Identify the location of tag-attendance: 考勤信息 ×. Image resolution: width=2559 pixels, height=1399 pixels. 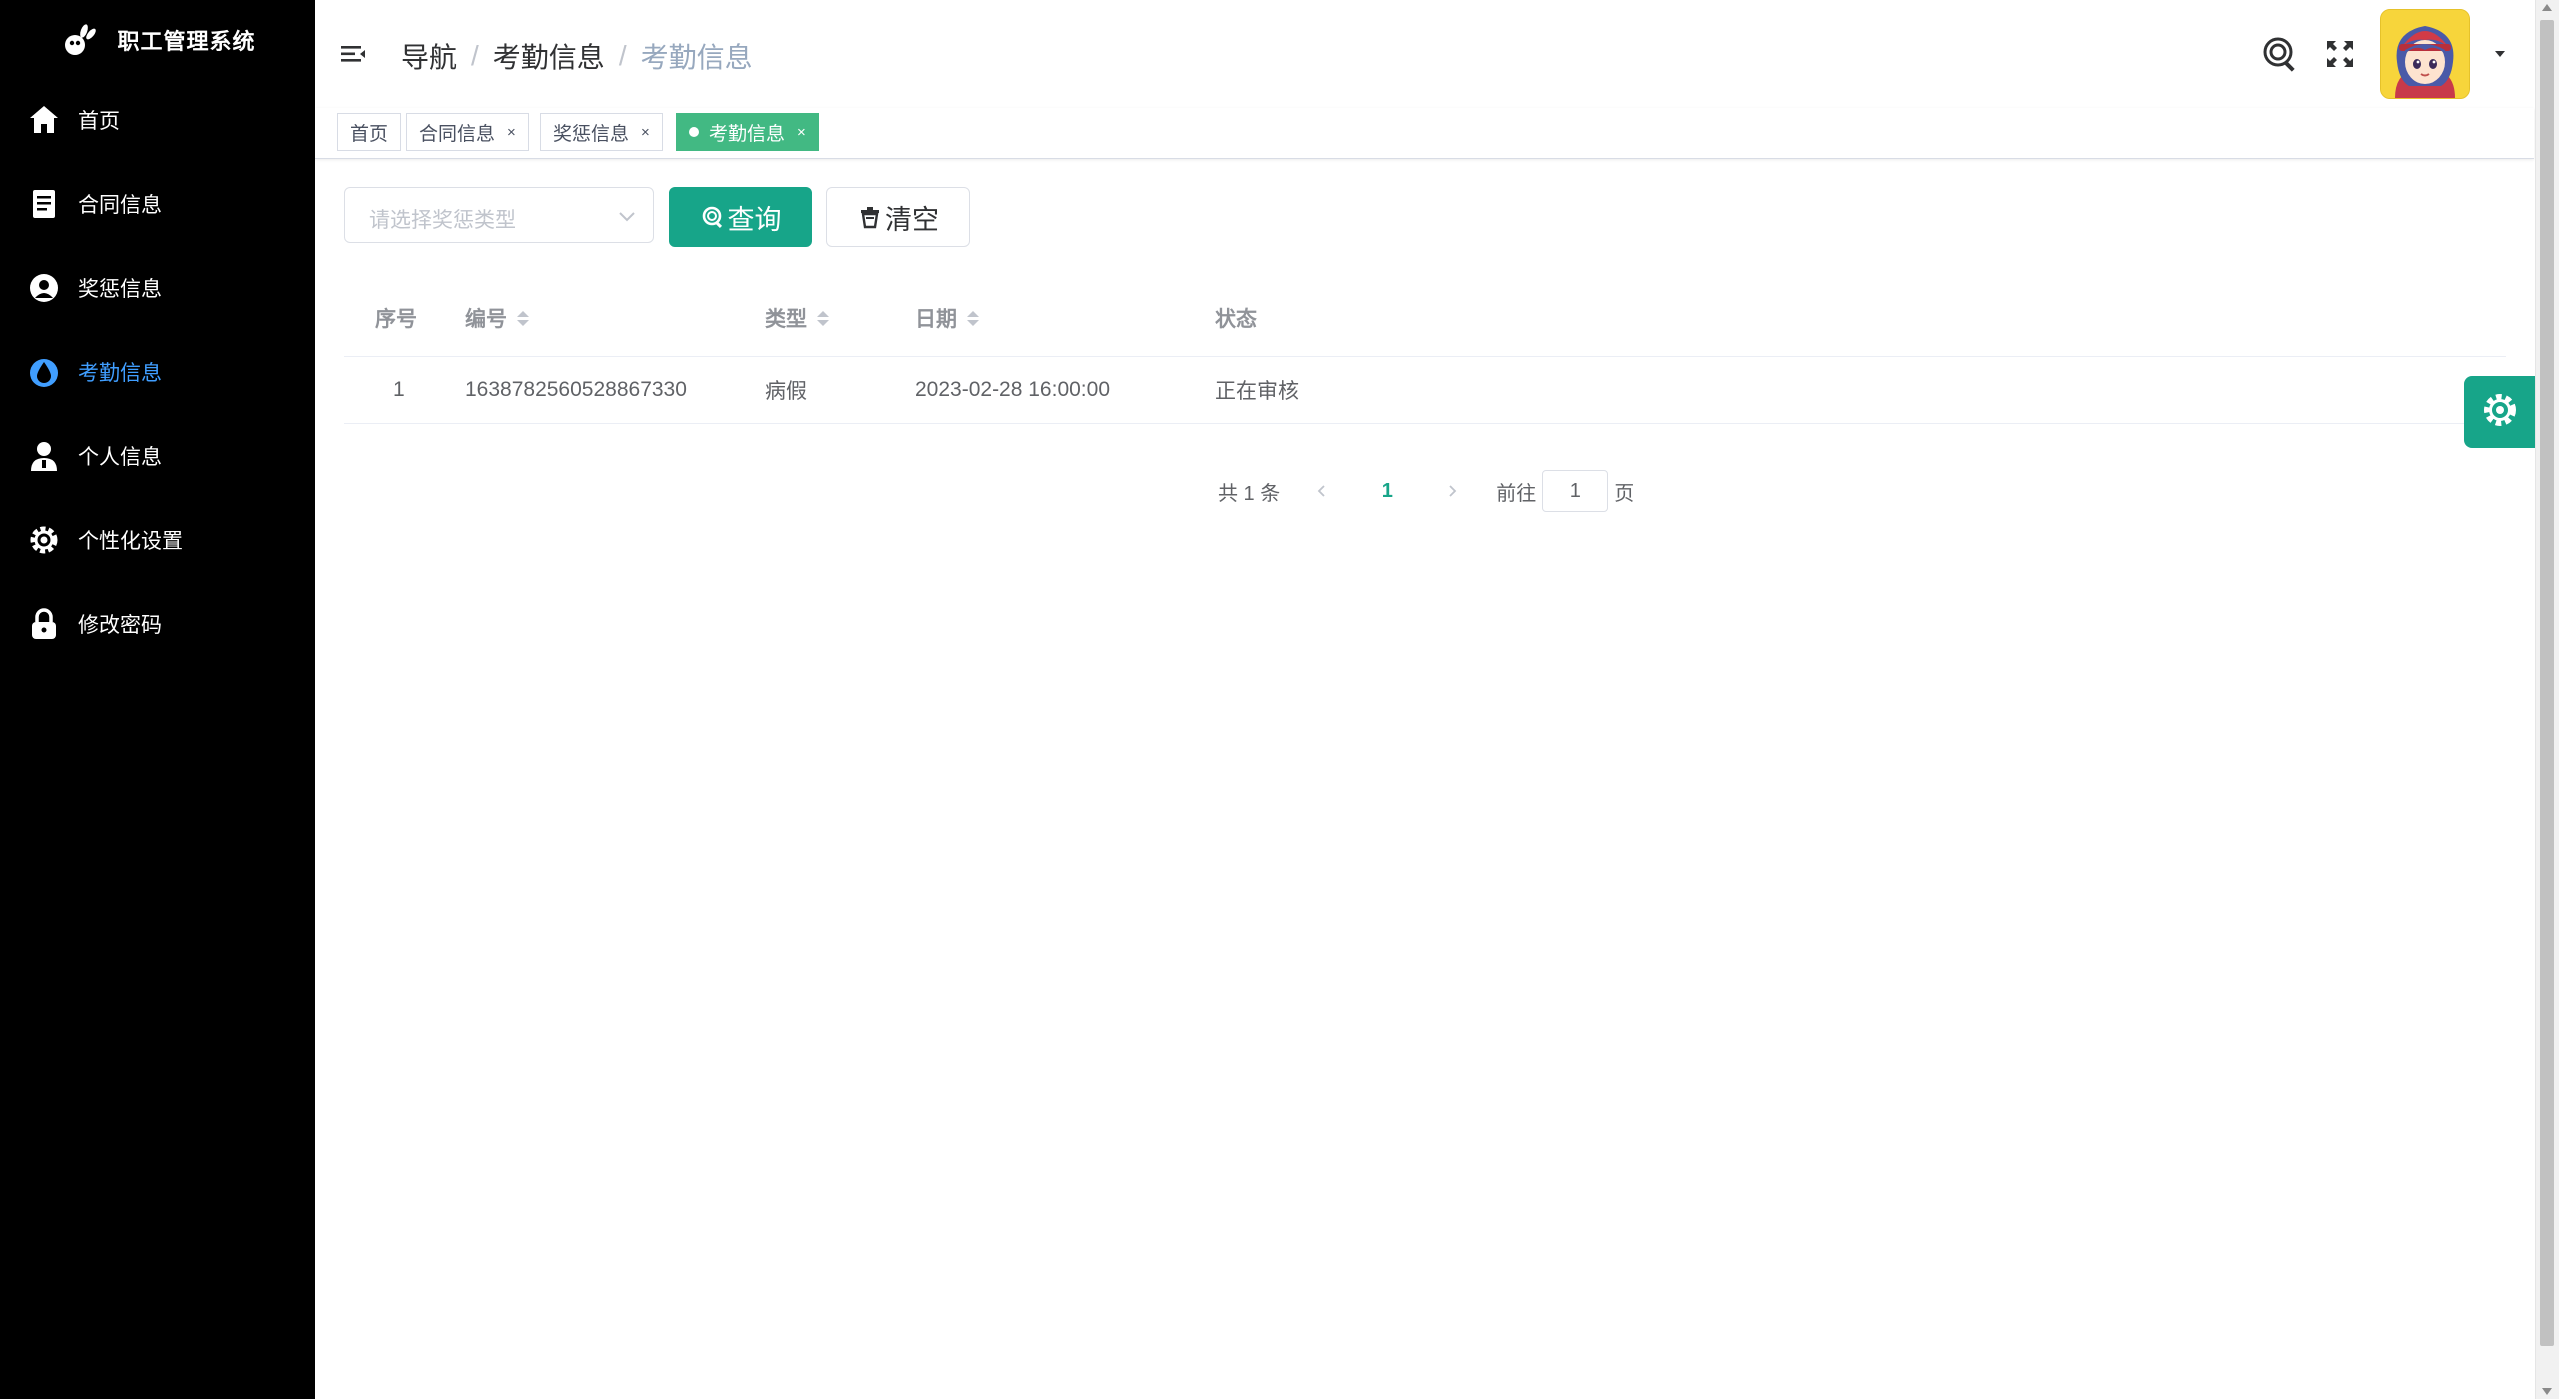
(747, 132).